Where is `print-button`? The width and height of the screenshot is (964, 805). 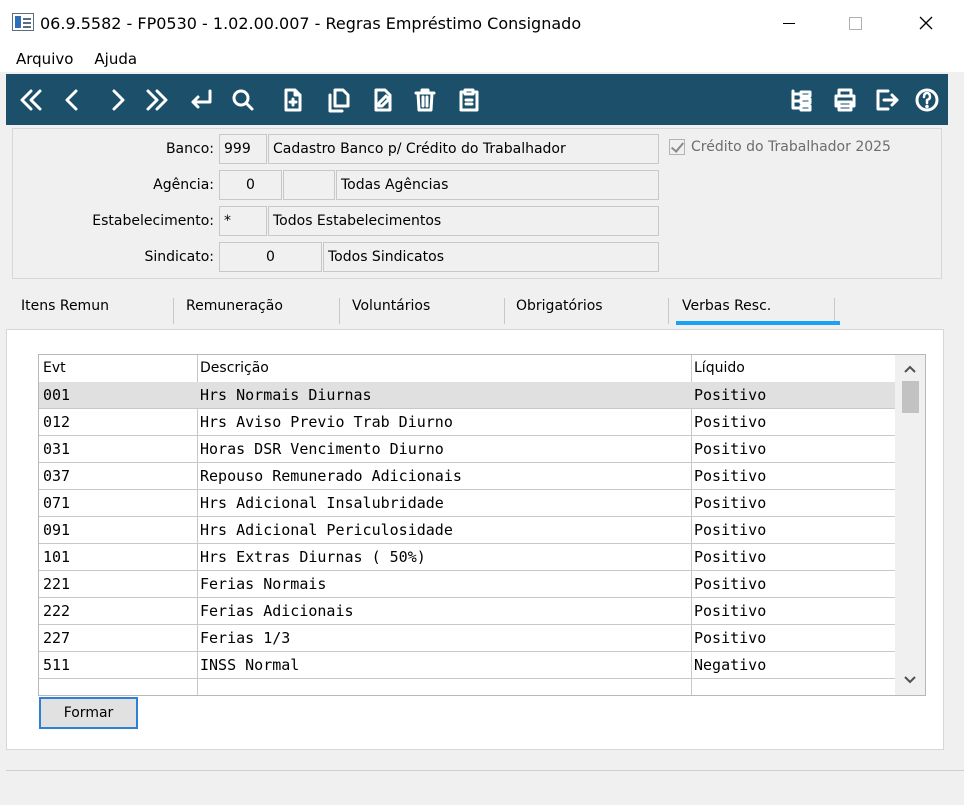 print-button is located at coordinates (845, 100).